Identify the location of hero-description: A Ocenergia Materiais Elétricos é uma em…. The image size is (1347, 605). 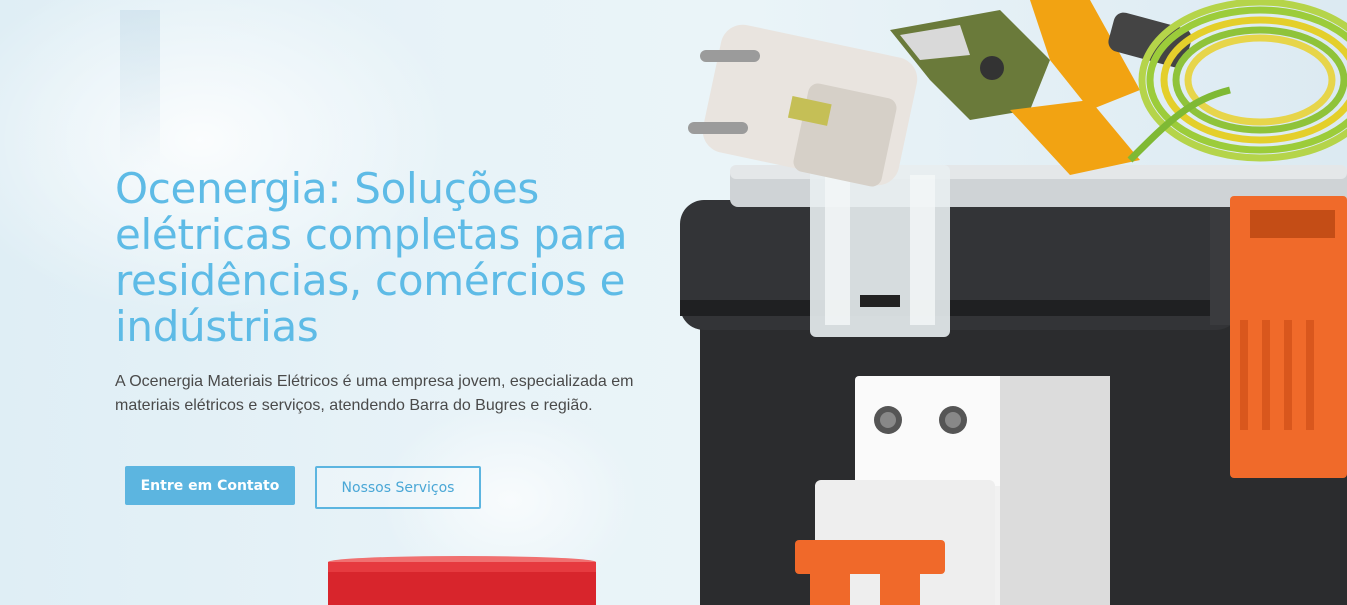
(374, 393).